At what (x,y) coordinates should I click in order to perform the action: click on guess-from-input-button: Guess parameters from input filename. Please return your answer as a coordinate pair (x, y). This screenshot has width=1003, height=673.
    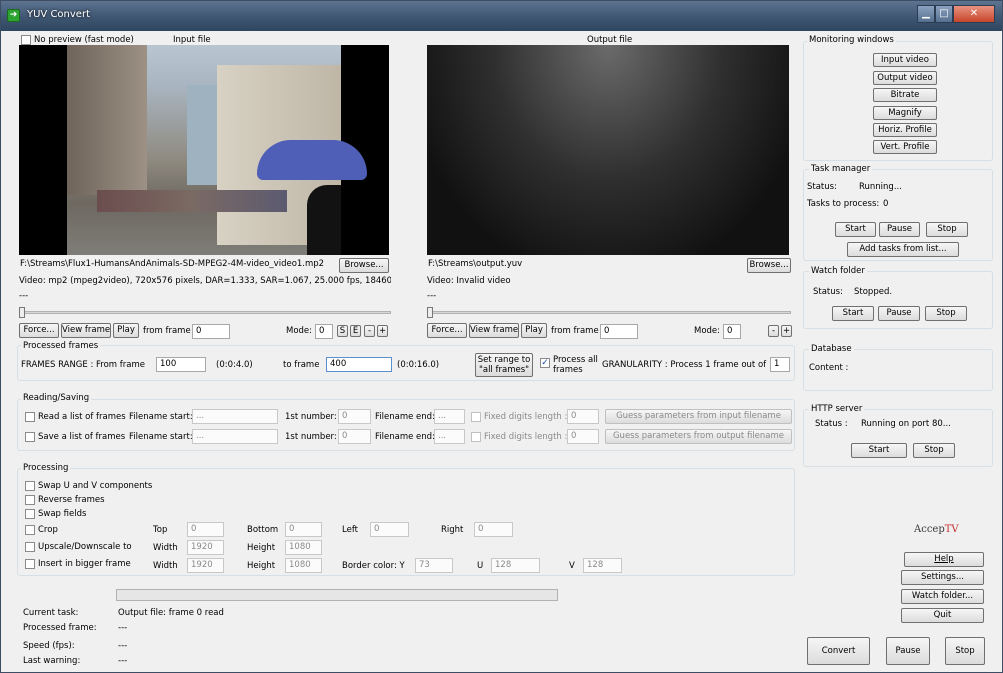
    Looking at the image, I should click on (698, 416).